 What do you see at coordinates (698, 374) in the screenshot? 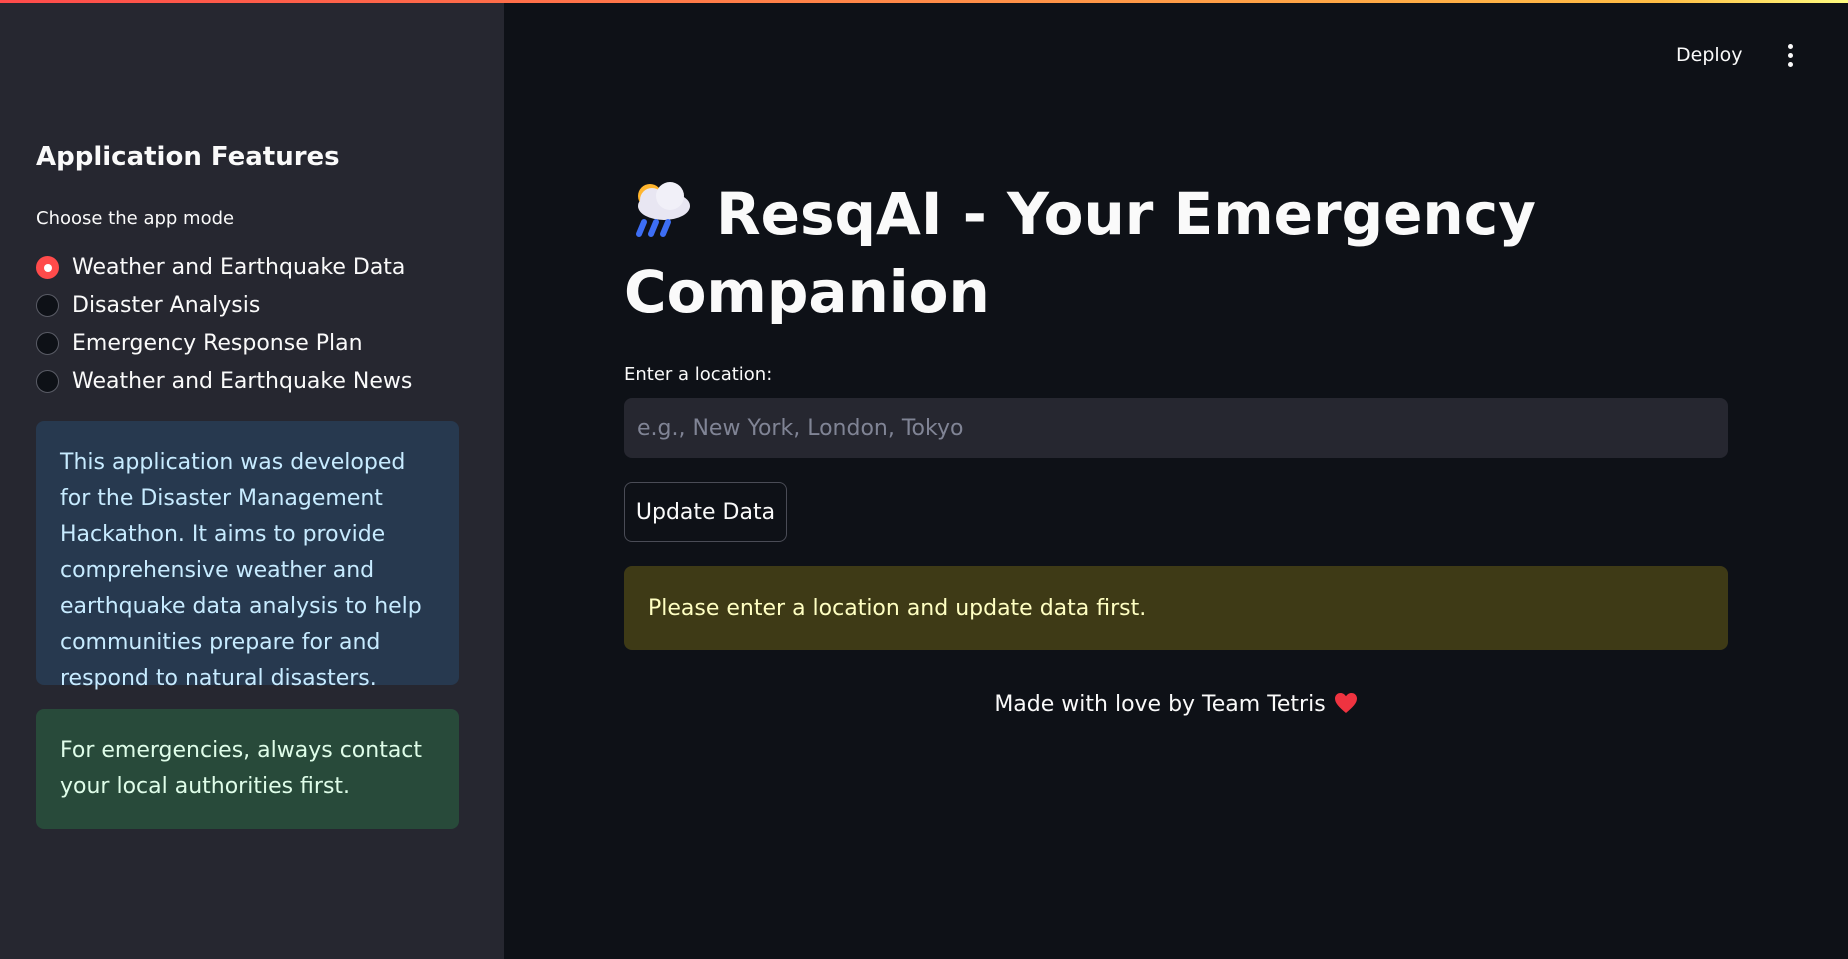
I see `location-input-label: Enter a location:` at bounding box center [698, 374].